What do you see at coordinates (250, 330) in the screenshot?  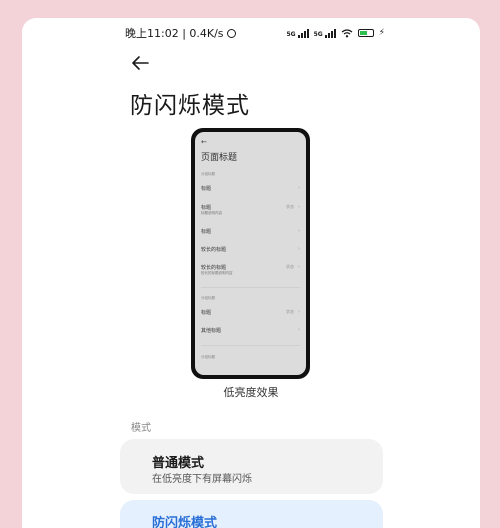 I see `preview-row: 其他标题 ›` at bounding box center [250, 330].